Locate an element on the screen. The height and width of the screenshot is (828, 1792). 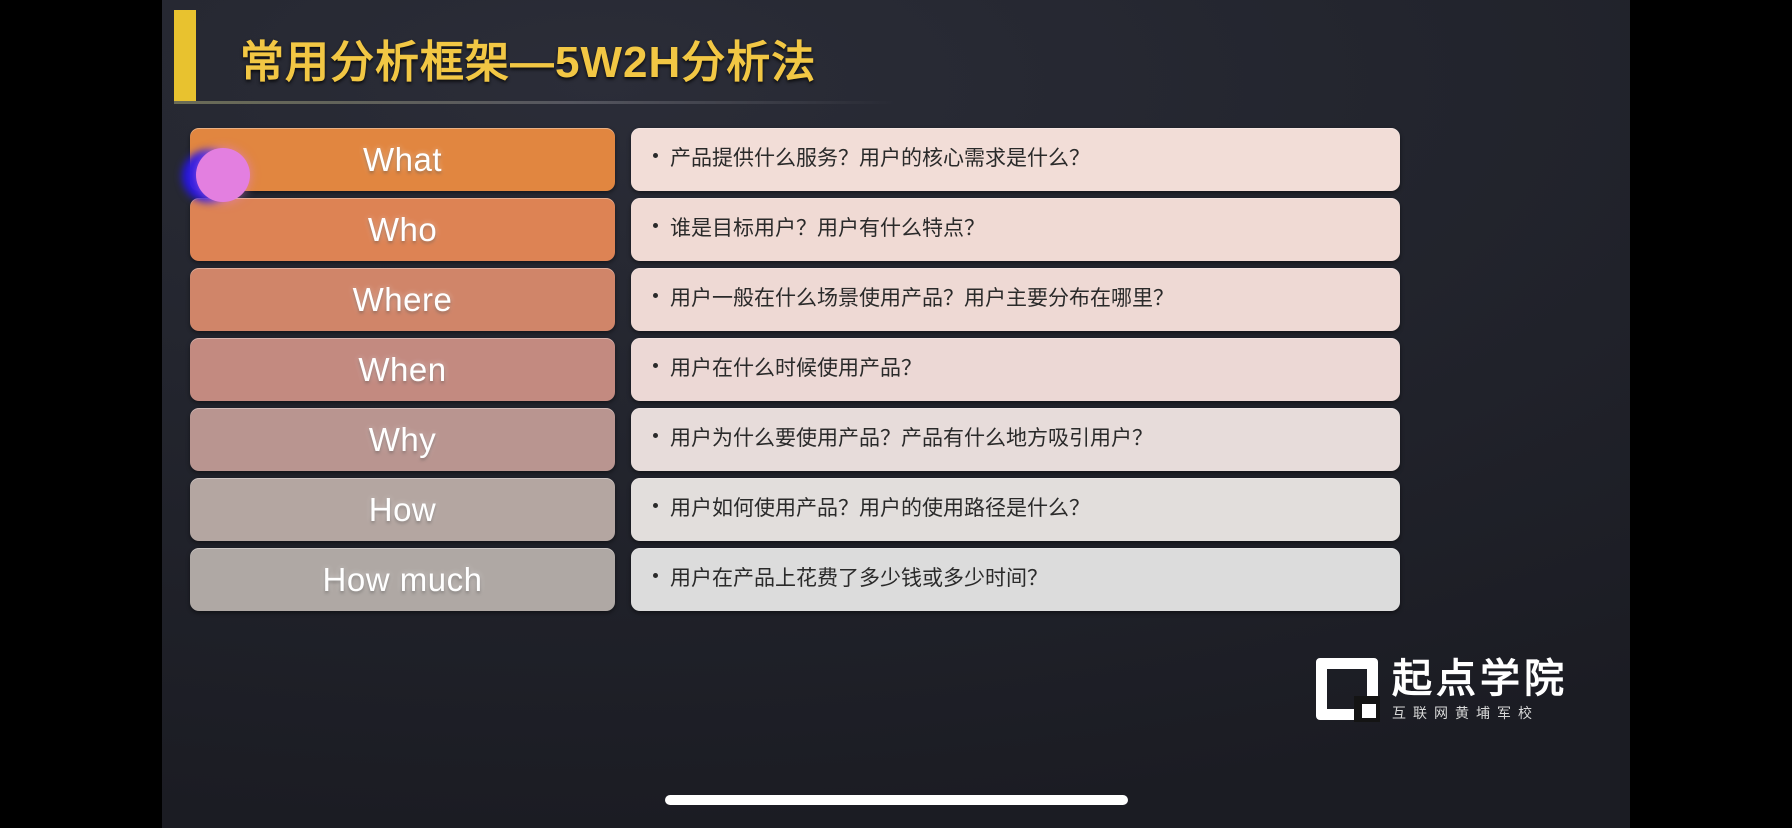
row-description-text: 产品提供什么服务？用户的核心需求是什么？ is located at coordinates (871, 159).